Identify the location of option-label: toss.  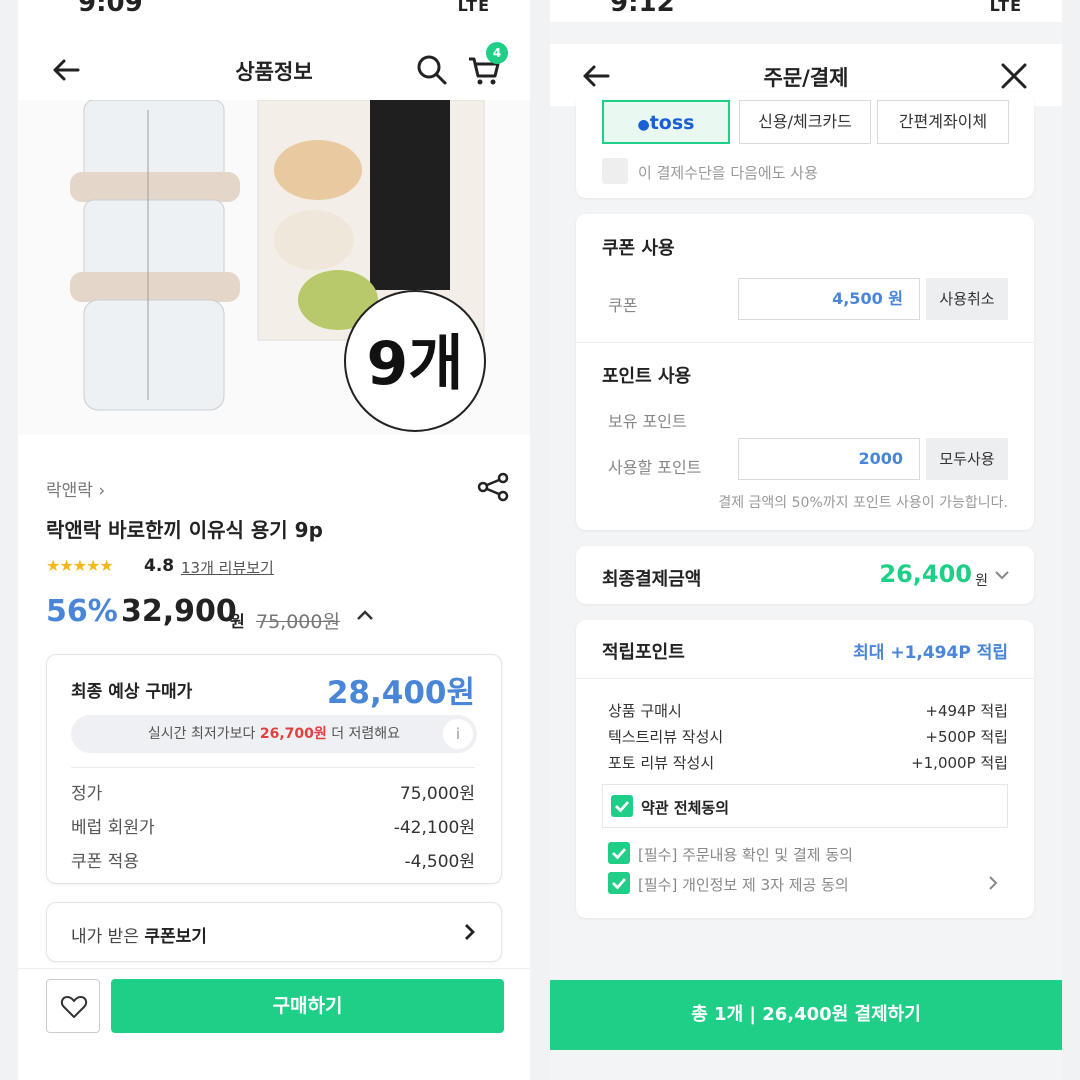
(672, 123).